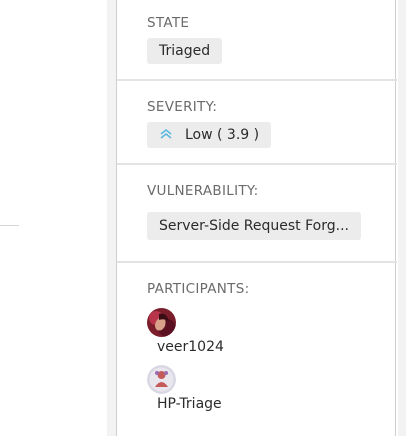  What do you see at coordinates (190, 347) in the screenshot?
I see `participant-name: veer1024` at bounding box center [190, 347].